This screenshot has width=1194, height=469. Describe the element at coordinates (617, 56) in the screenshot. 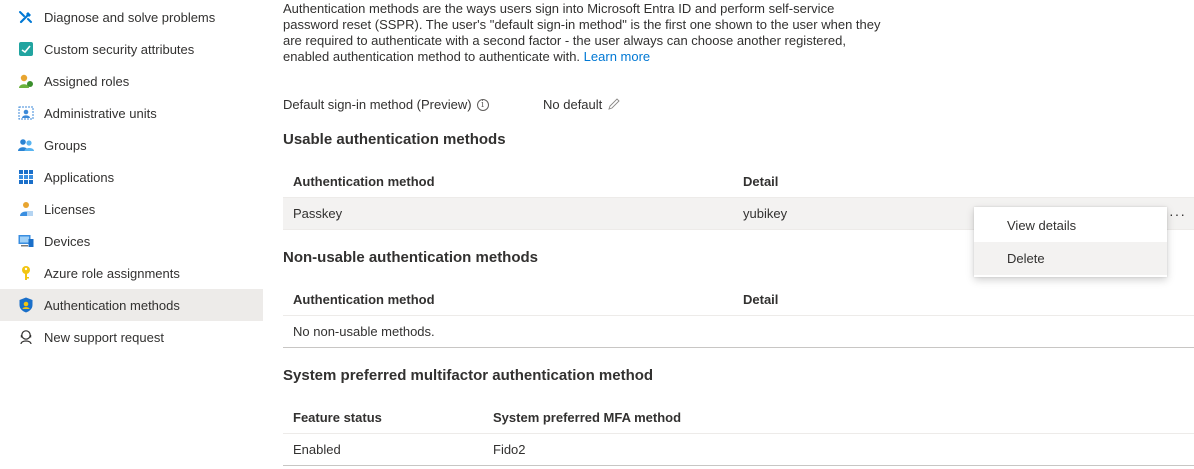

I see `learn-more-link: Learn more` at that location.